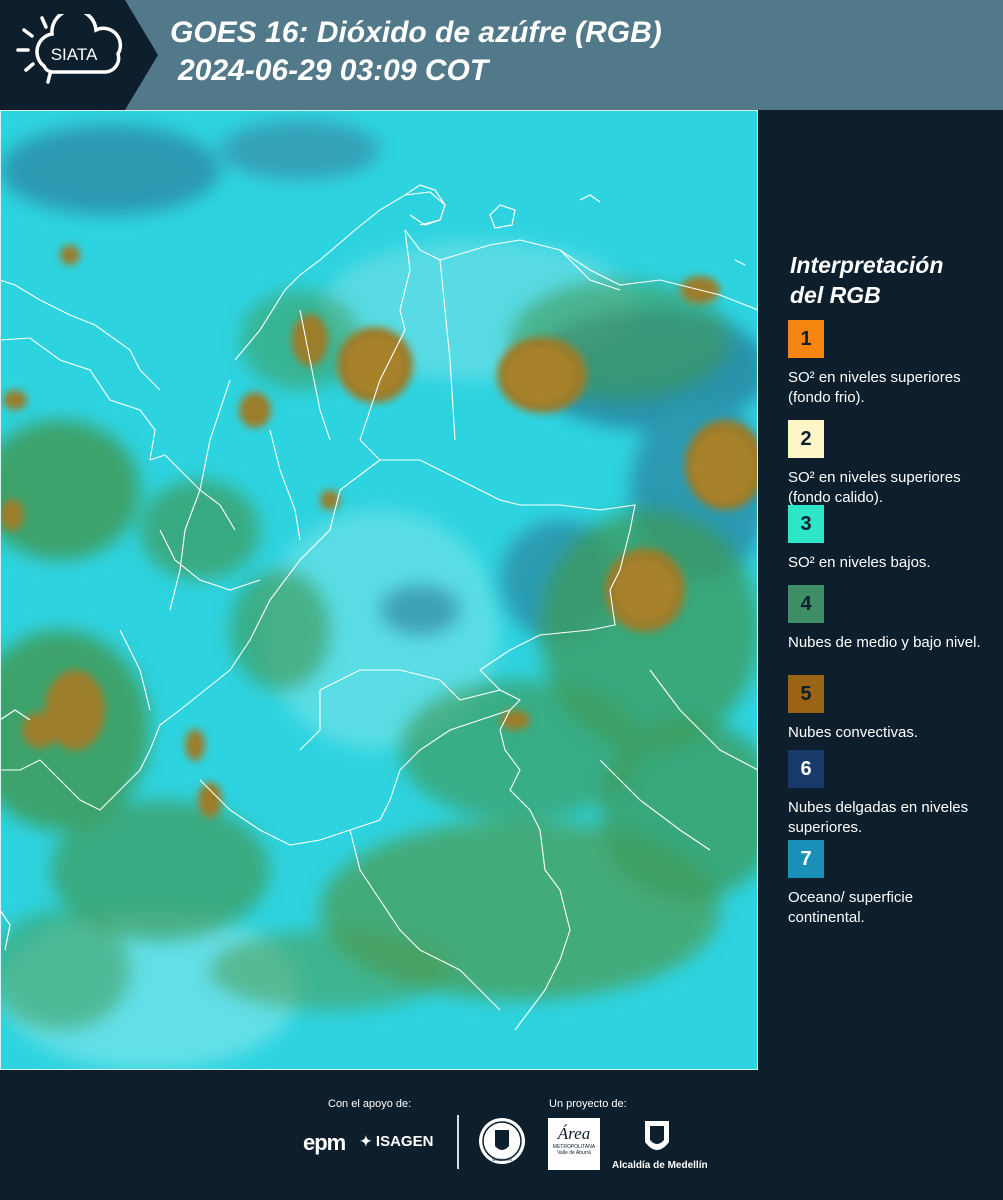 Image resolution: width=1003 pixels, height=1200 pixels. I want to click on seal-text: MEDELLÍN, so click(502, 1159).